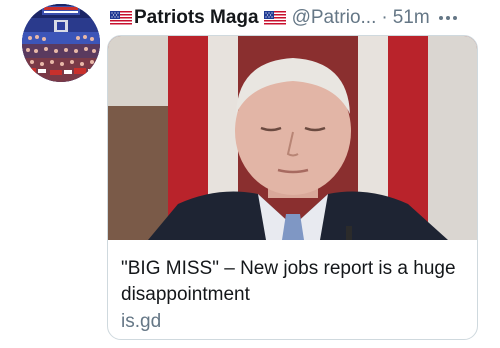 The width and height of the screenshot is (500, 348). I want to click on card-domain: is.gd, so click(293, 322).